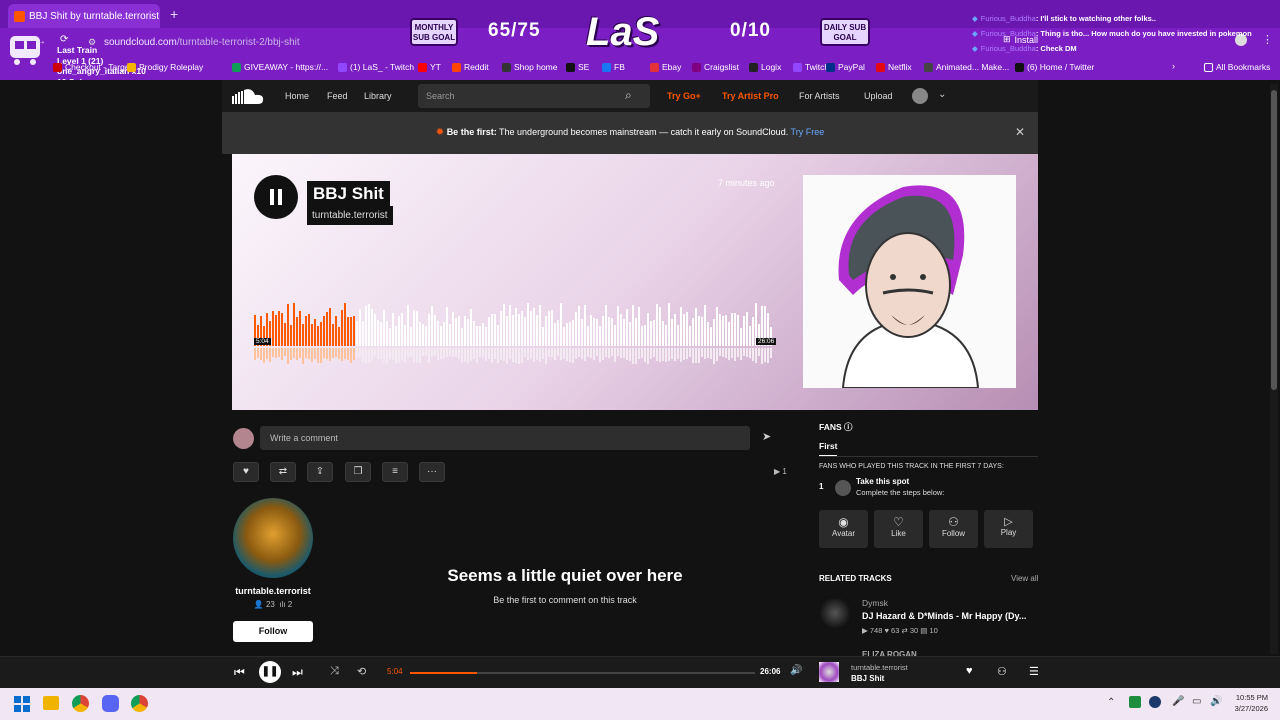  What do you see at coordinates (920, 96) in the screenshot?
I see `user-avatar` at bounding box center [920, 96].